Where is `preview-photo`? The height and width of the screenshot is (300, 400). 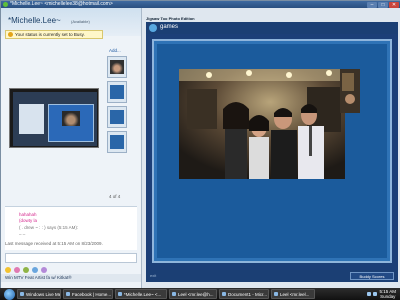
preview-photo is located at coordinates (71, 118).